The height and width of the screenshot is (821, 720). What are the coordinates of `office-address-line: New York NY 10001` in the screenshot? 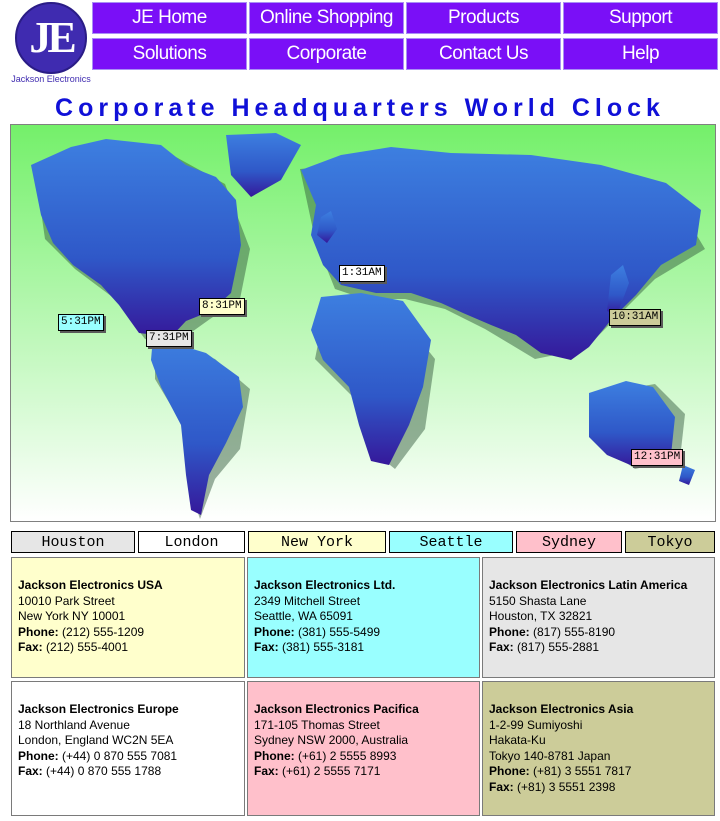 It's located at (72, 616).